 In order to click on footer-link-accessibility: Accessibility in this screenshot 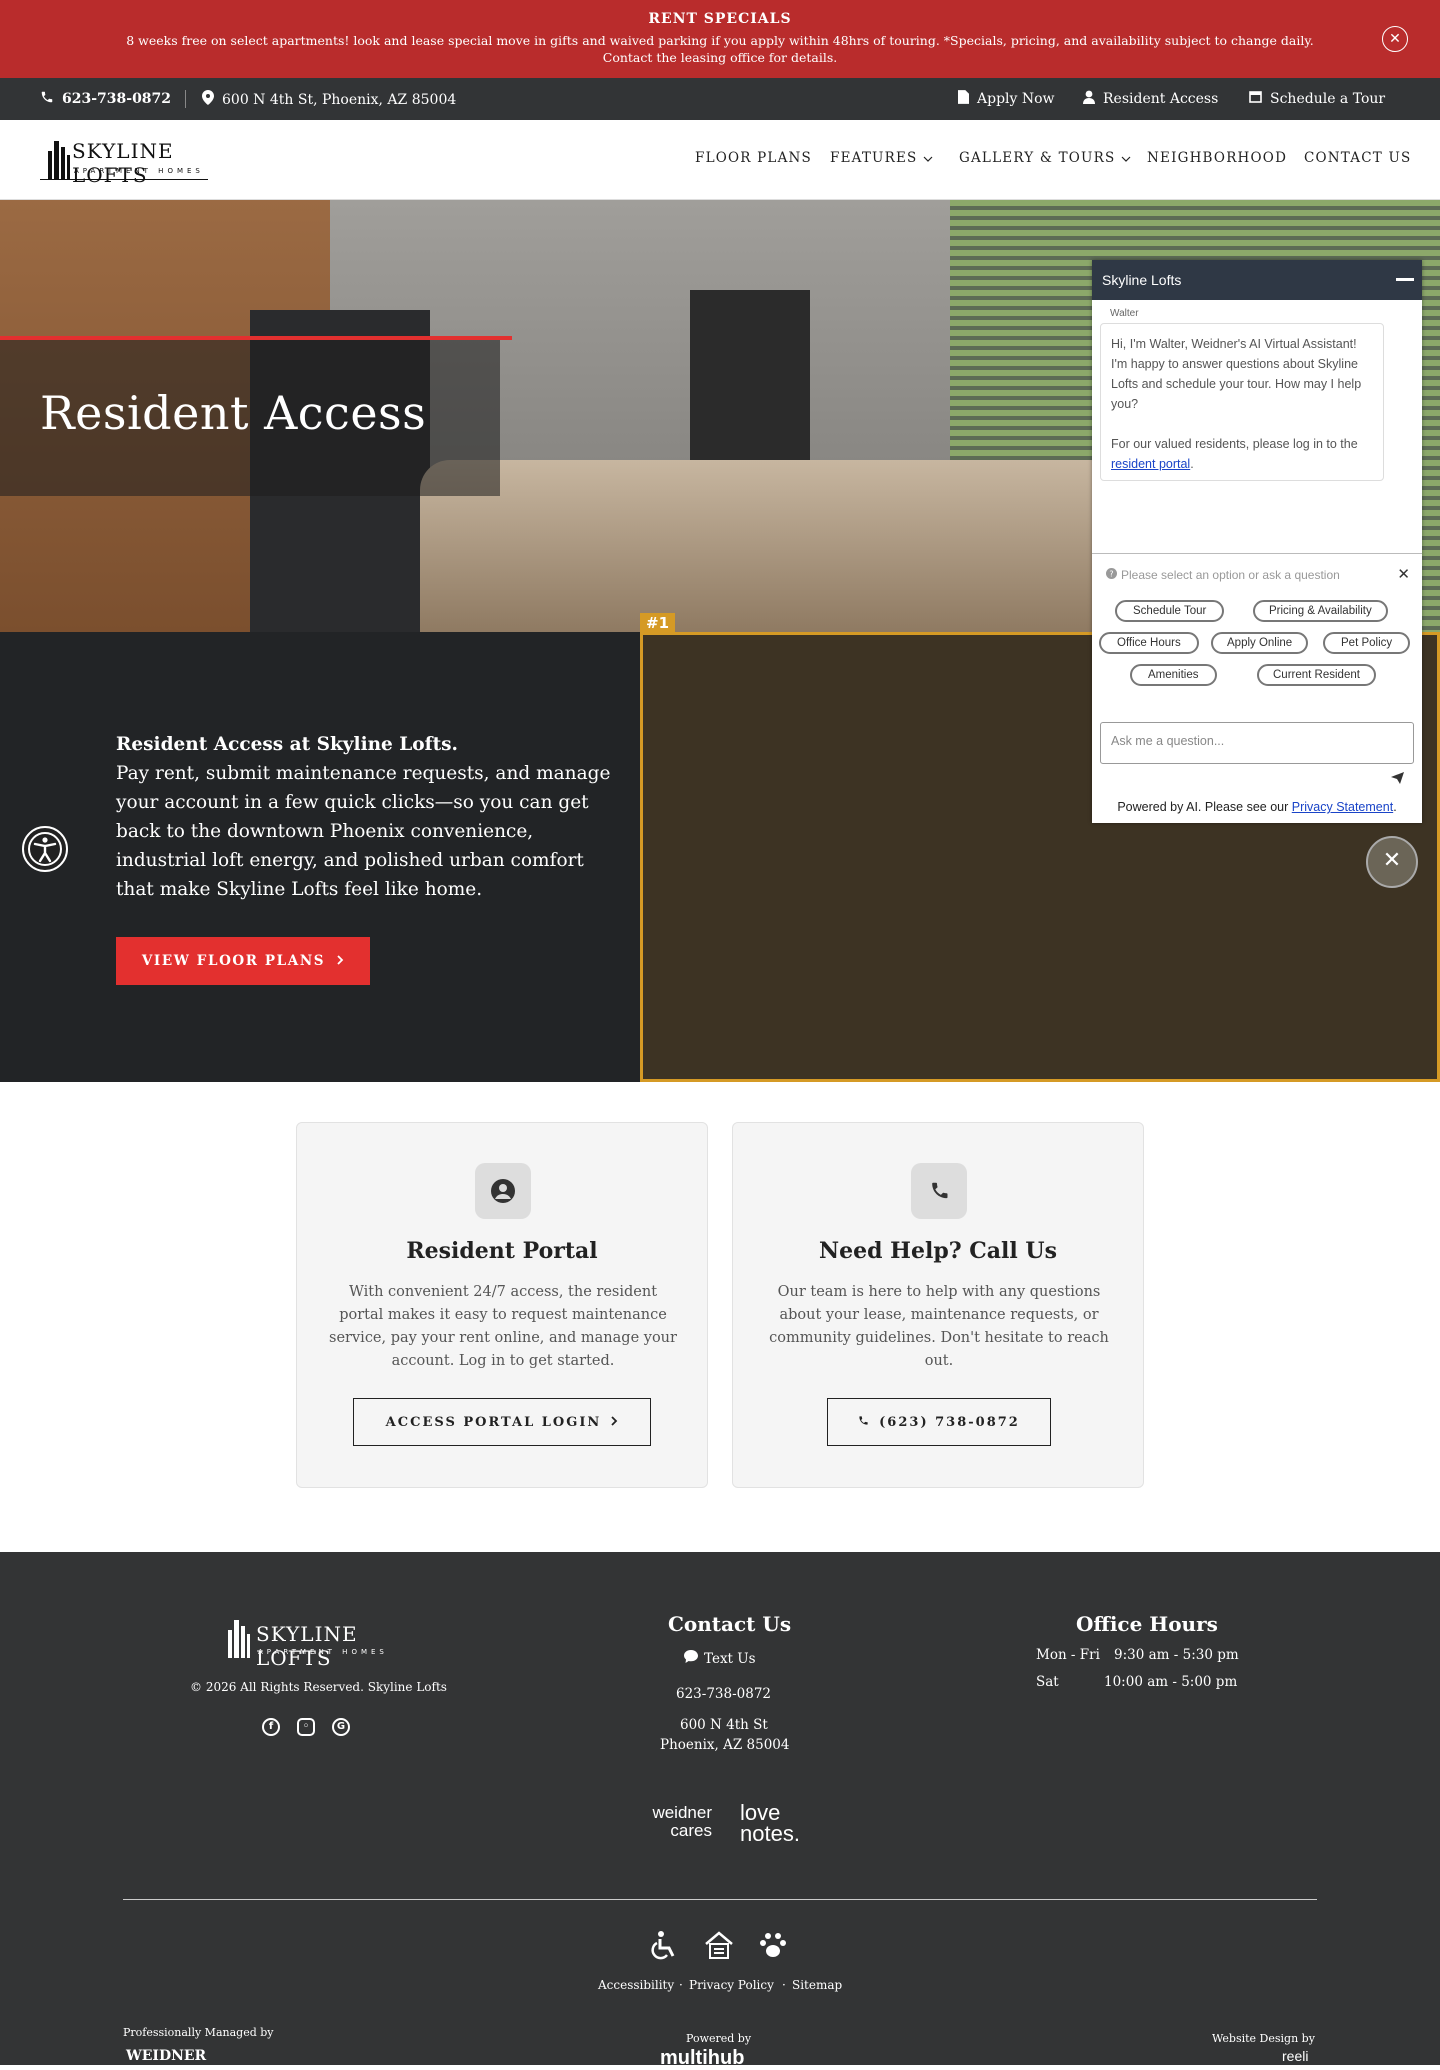, I will do `click(636, 1985)`.